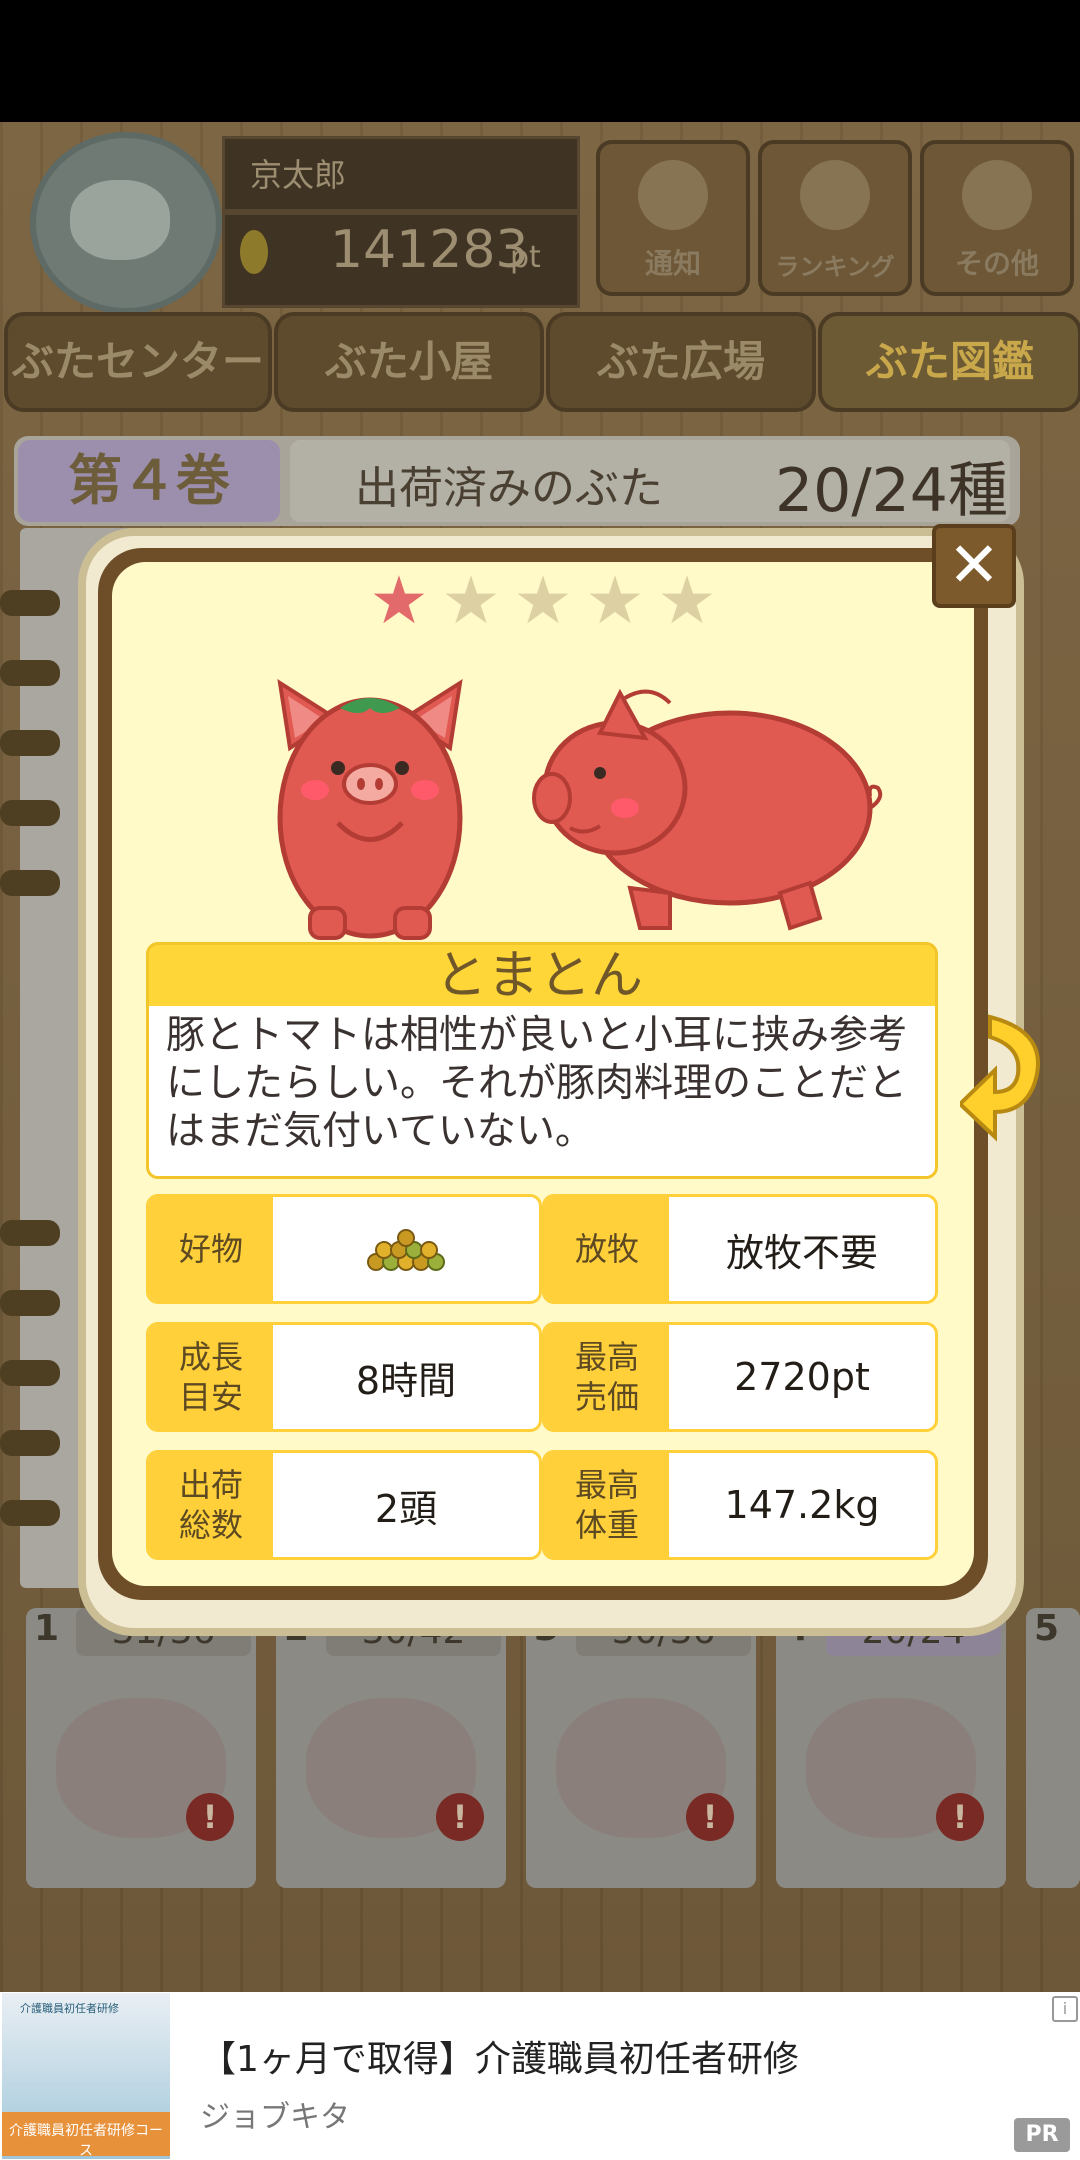 The height and width of the screenshot is (2160, 1080). I want to click on volume-number: 5, so click(1047, 1628).